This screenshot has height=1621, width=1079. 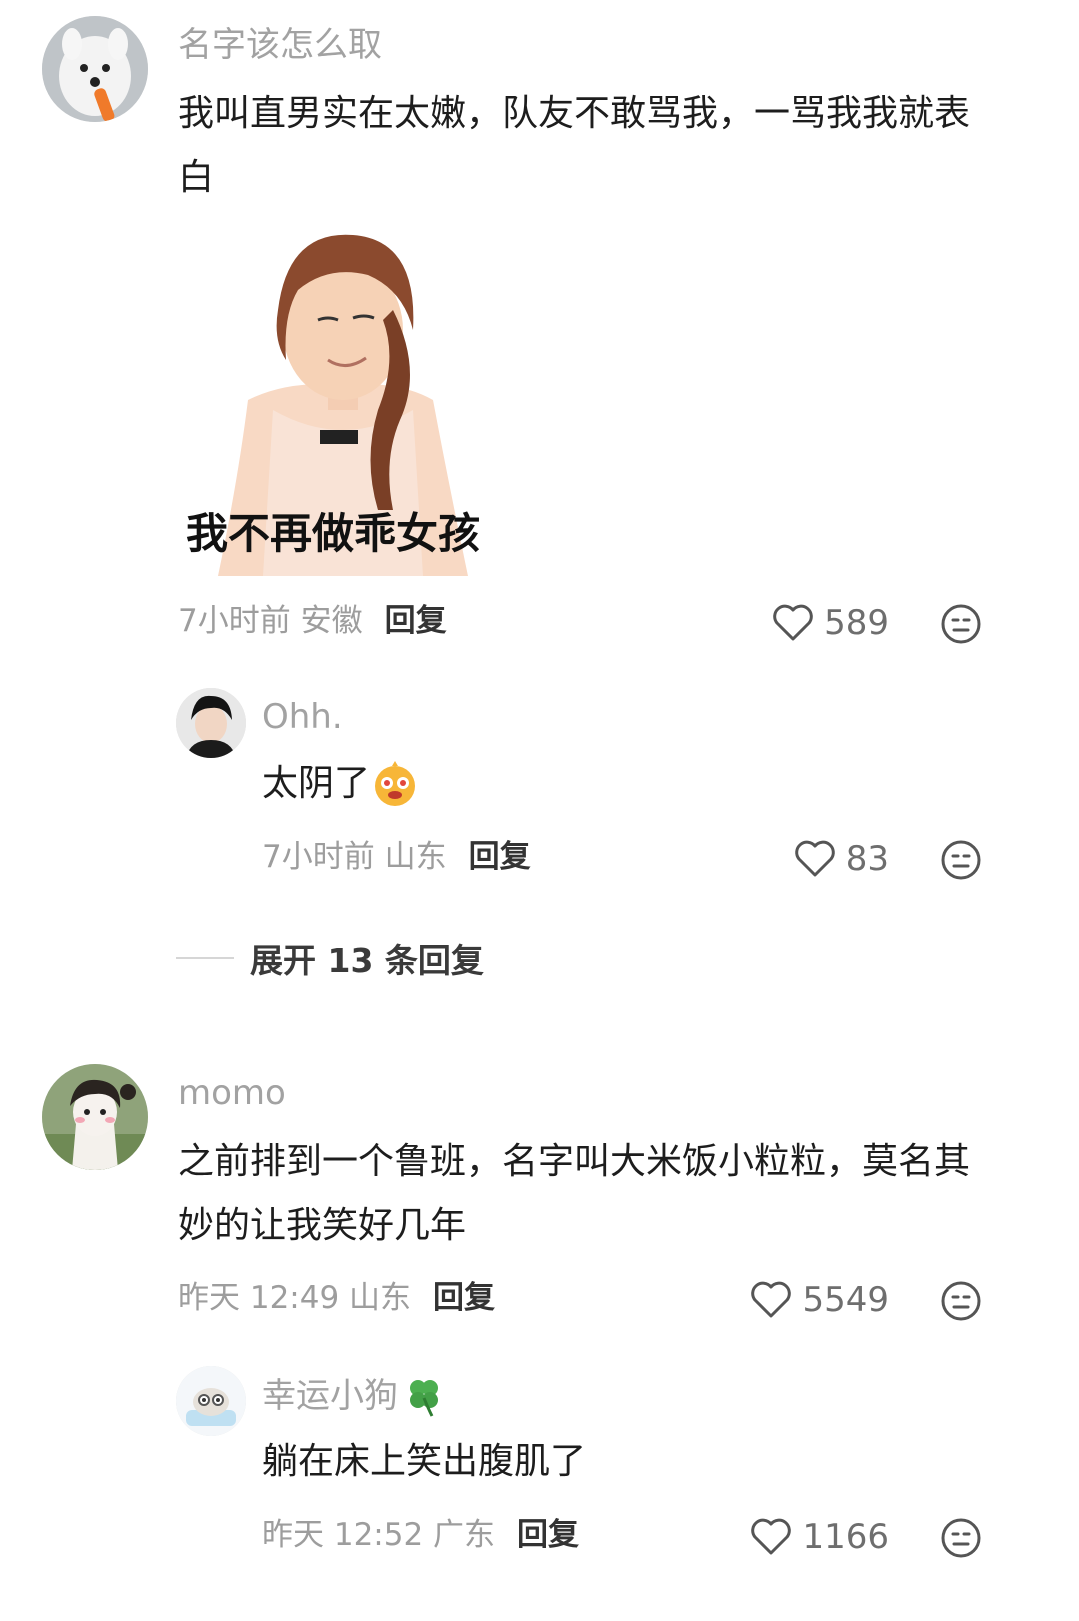 What do you see at coordinates (205, 958) in the screenshot?
I see `divider-line` at bounding box center [205, 958].